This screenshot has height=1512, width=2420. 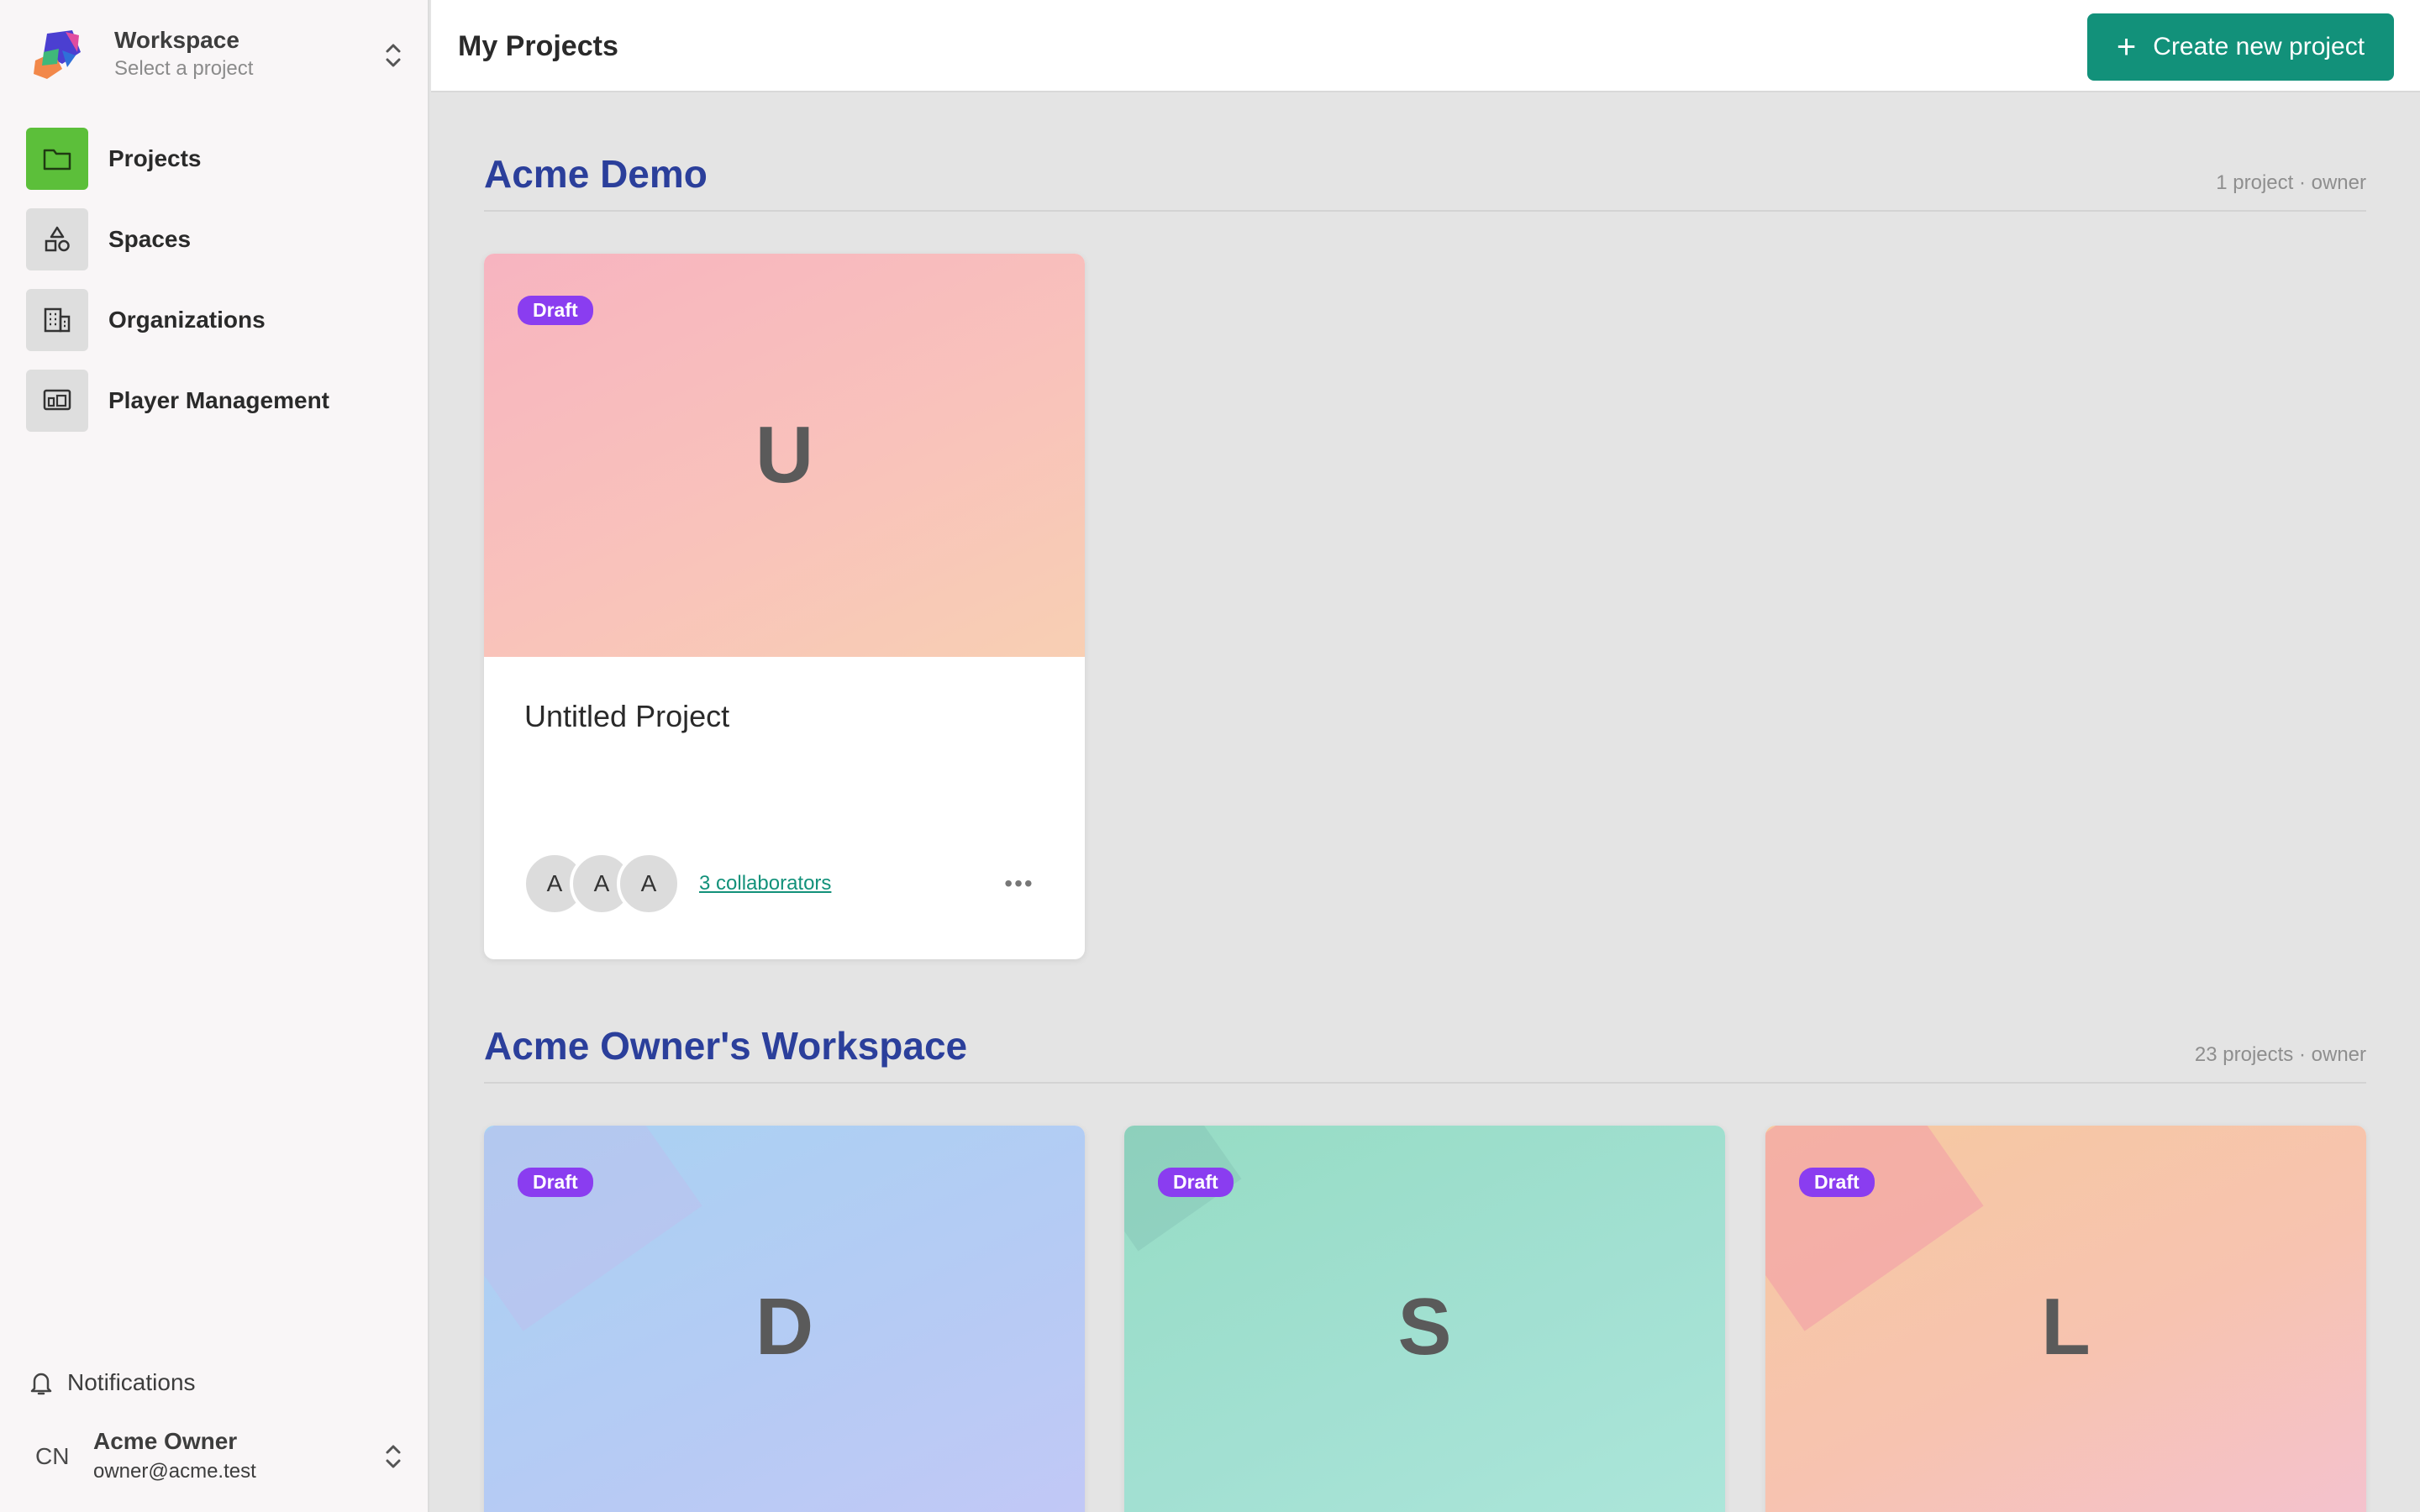 What do you see at coordinates (41, 1384) in the screenshot?
I see `bell-icon` at bounding box center [41, 1384].